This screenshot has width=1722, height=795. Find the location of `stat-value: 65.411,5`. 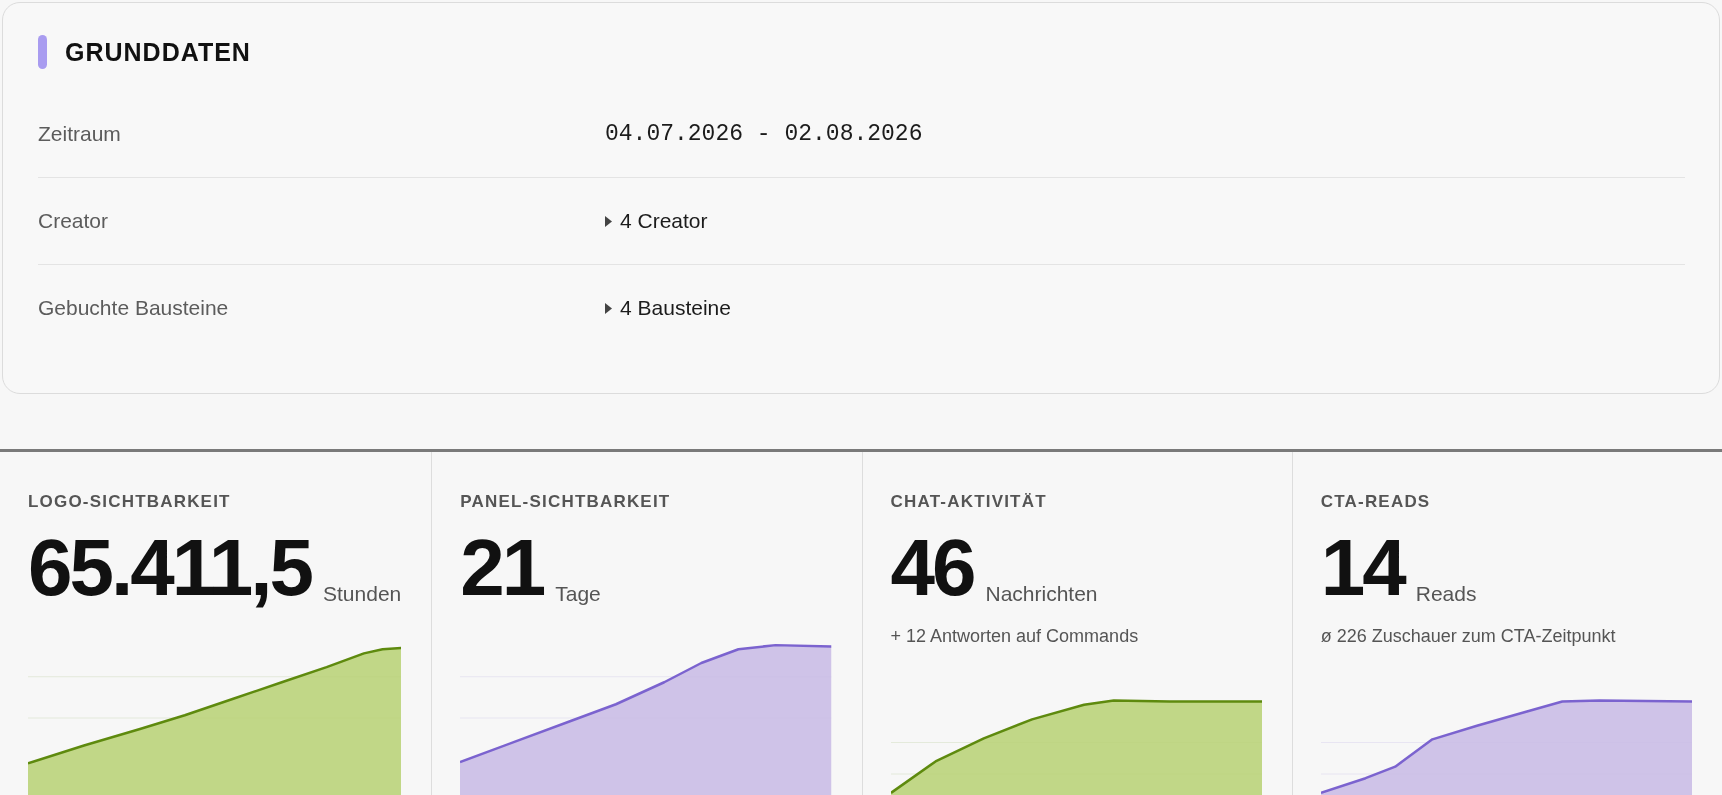

stat-value: 65.411,5 is located at coordinates (169, 568).